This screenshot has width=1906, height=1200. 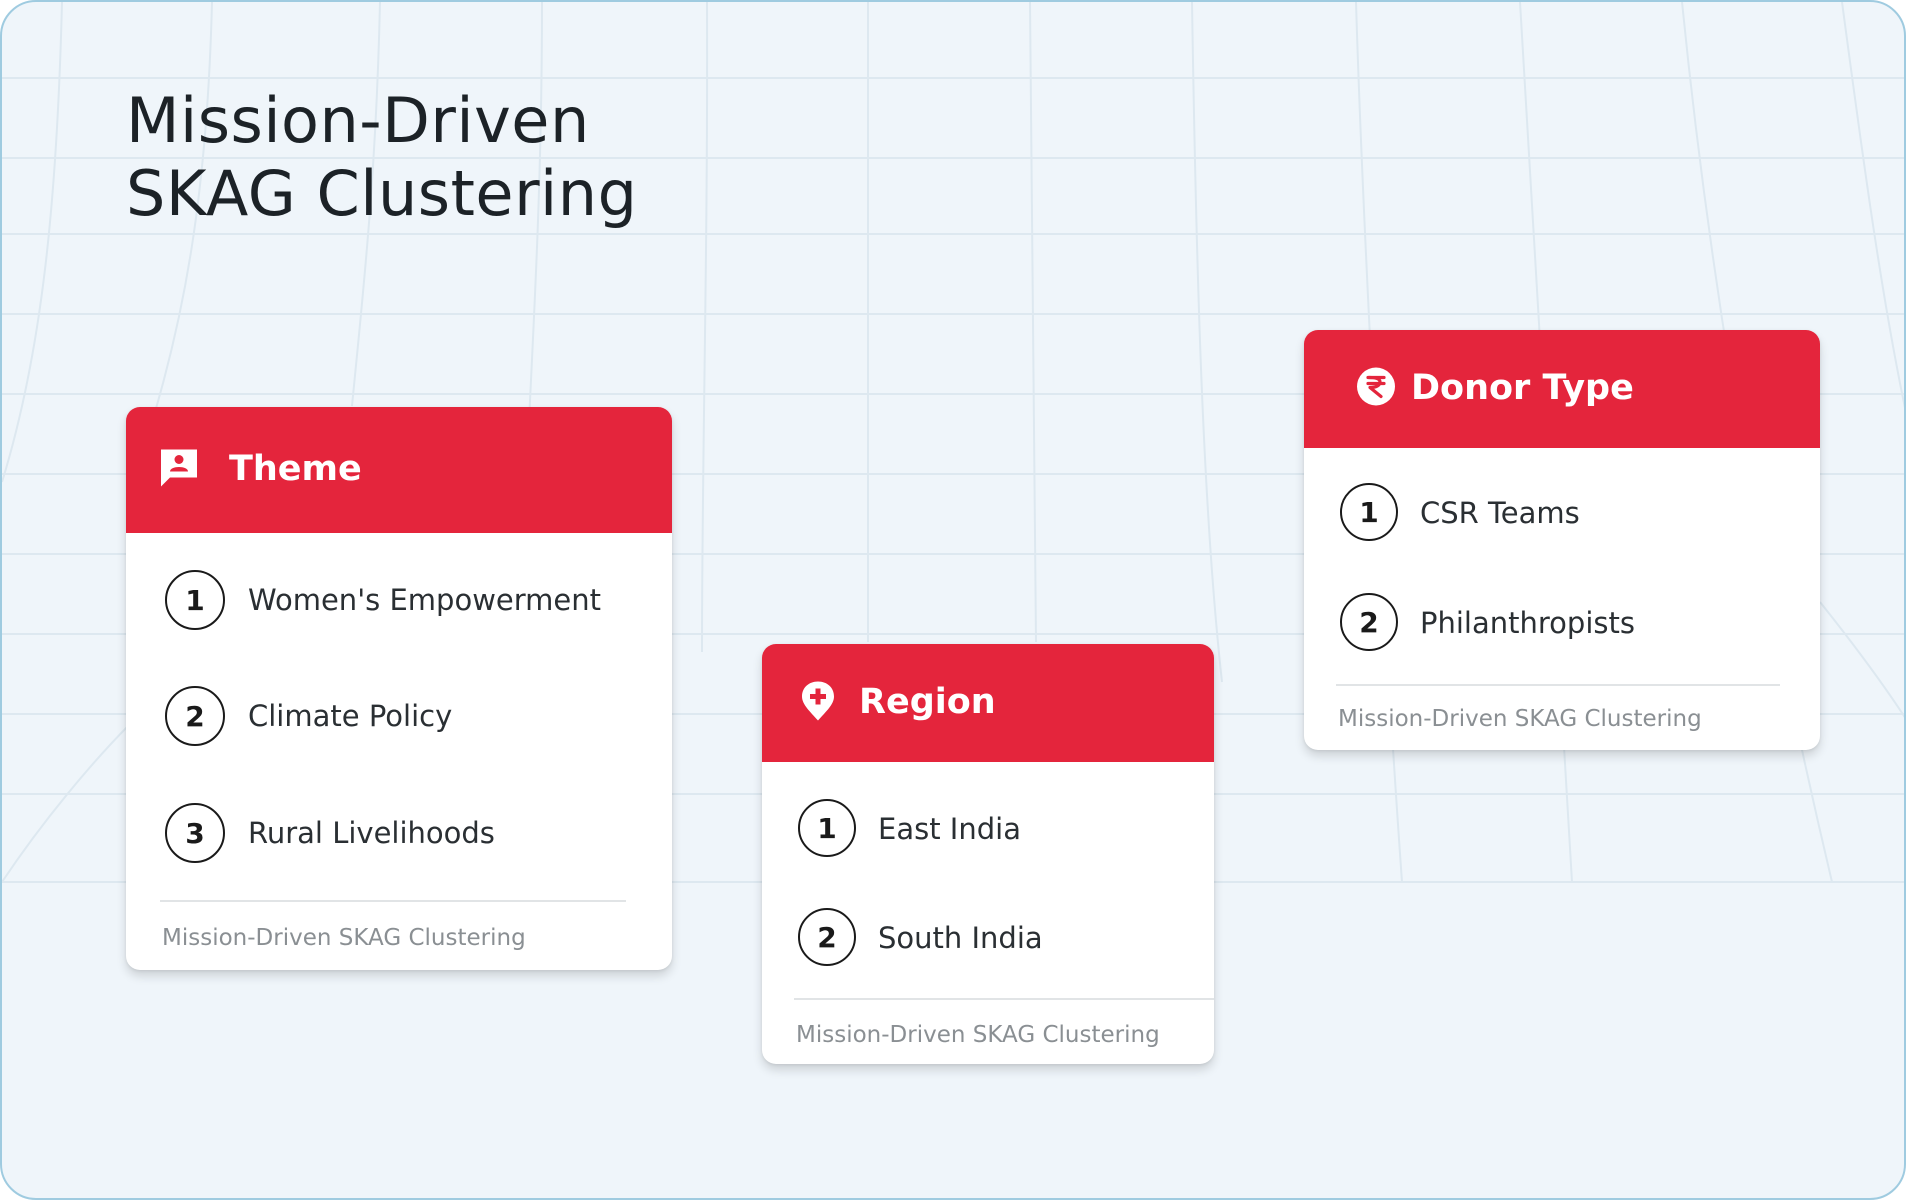 I want to click on person-chat-icon, so click(x=179, y=470).